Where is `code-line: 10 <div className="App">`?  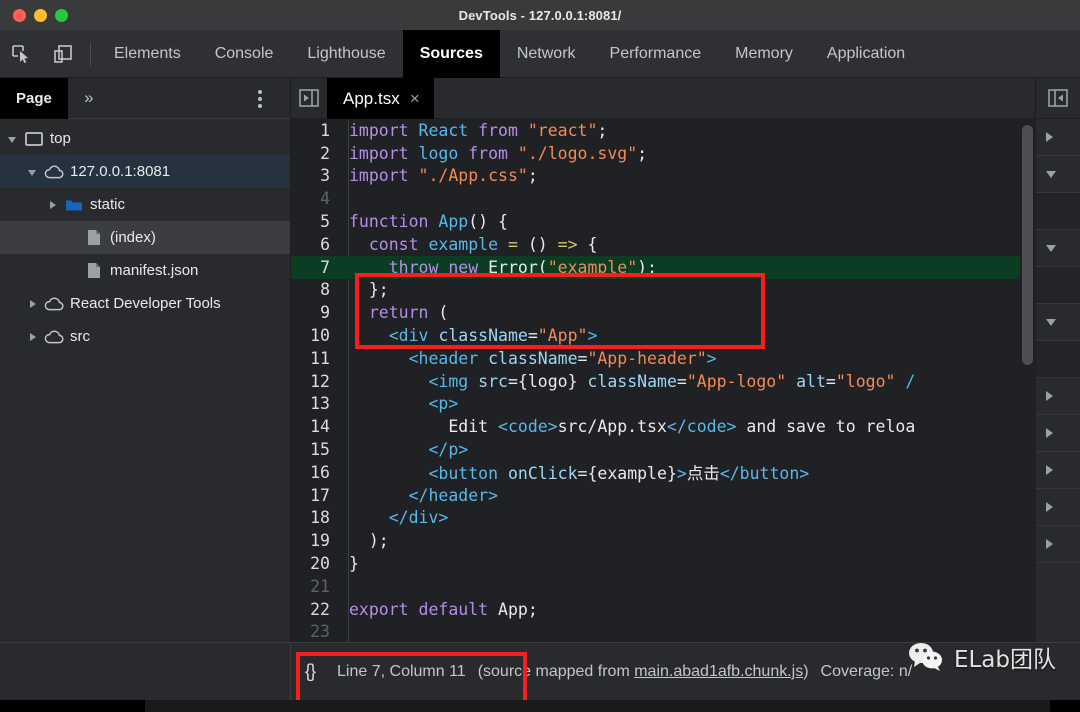 code-line: 10 <div className="App"> is located at coordinates (663, 335).